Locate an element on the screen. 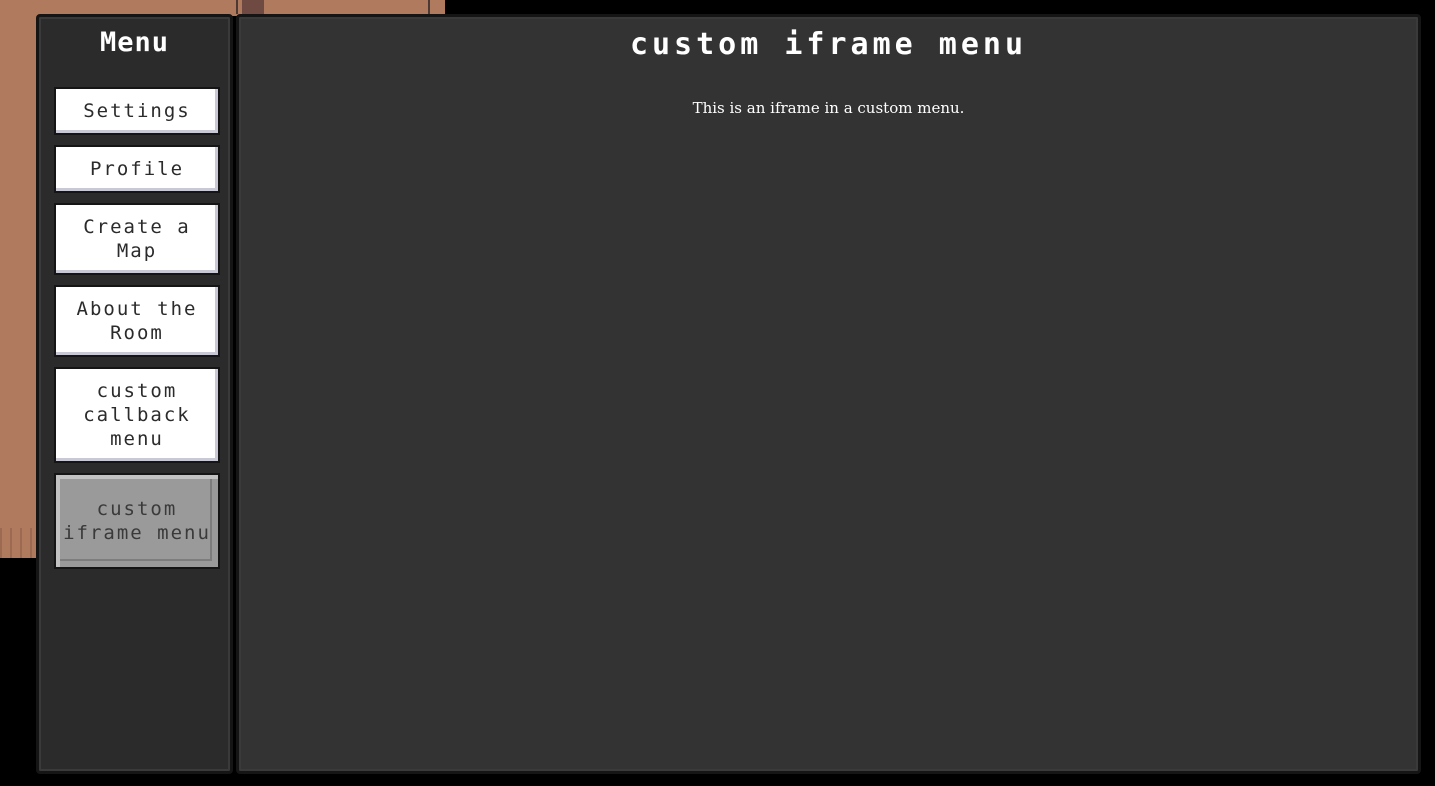 This screenshot has width=1435, height=786. custom-callback-menu-button: custom callback menu is located at coordinates (137, 415).